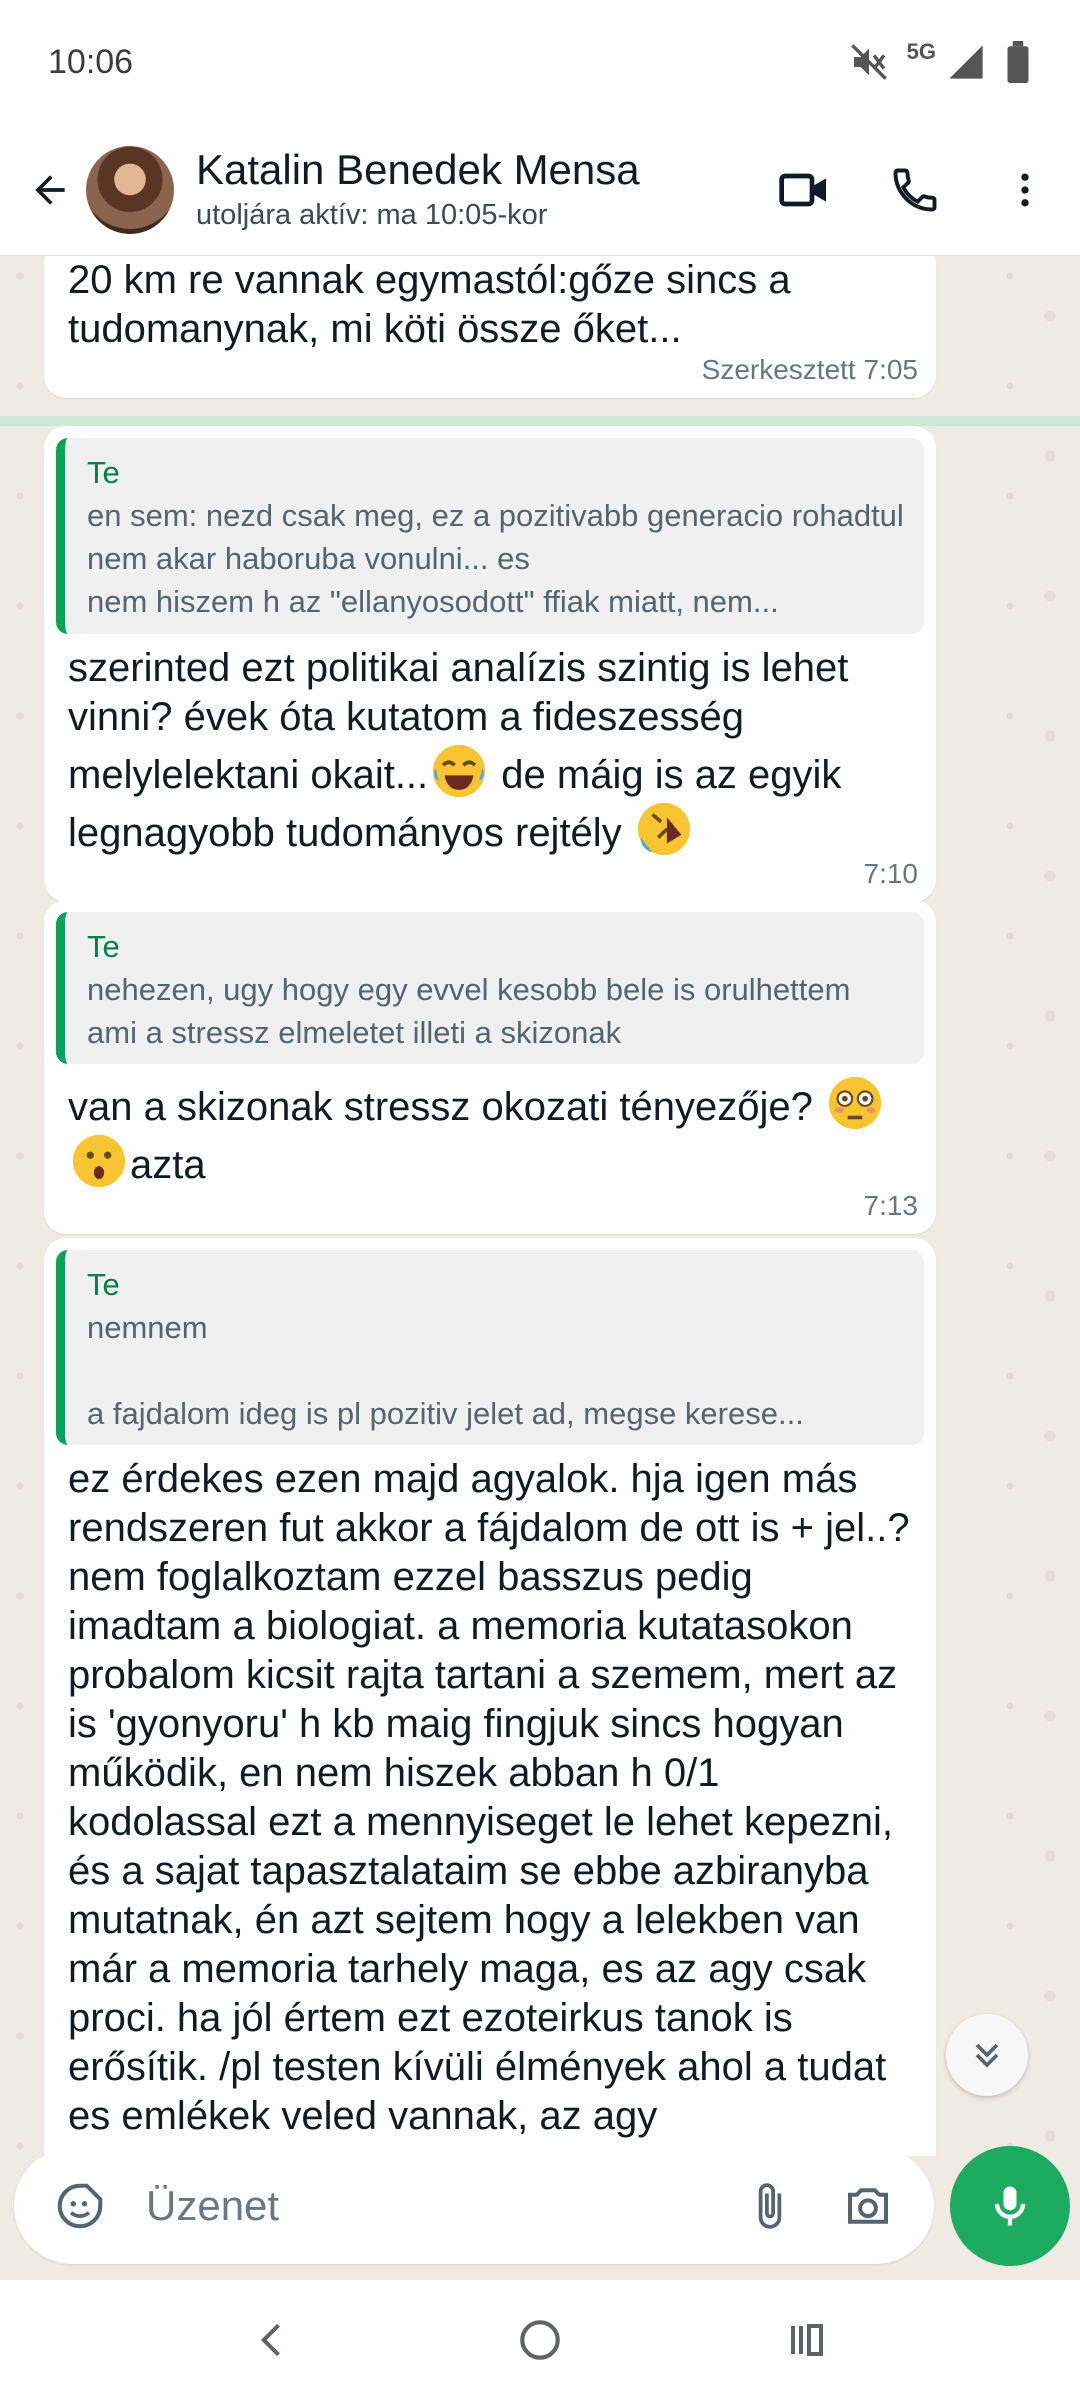  What do you see at coordinates (130, 189) in the screenshot?
I see `avatar` at bounding box center [130, 189].